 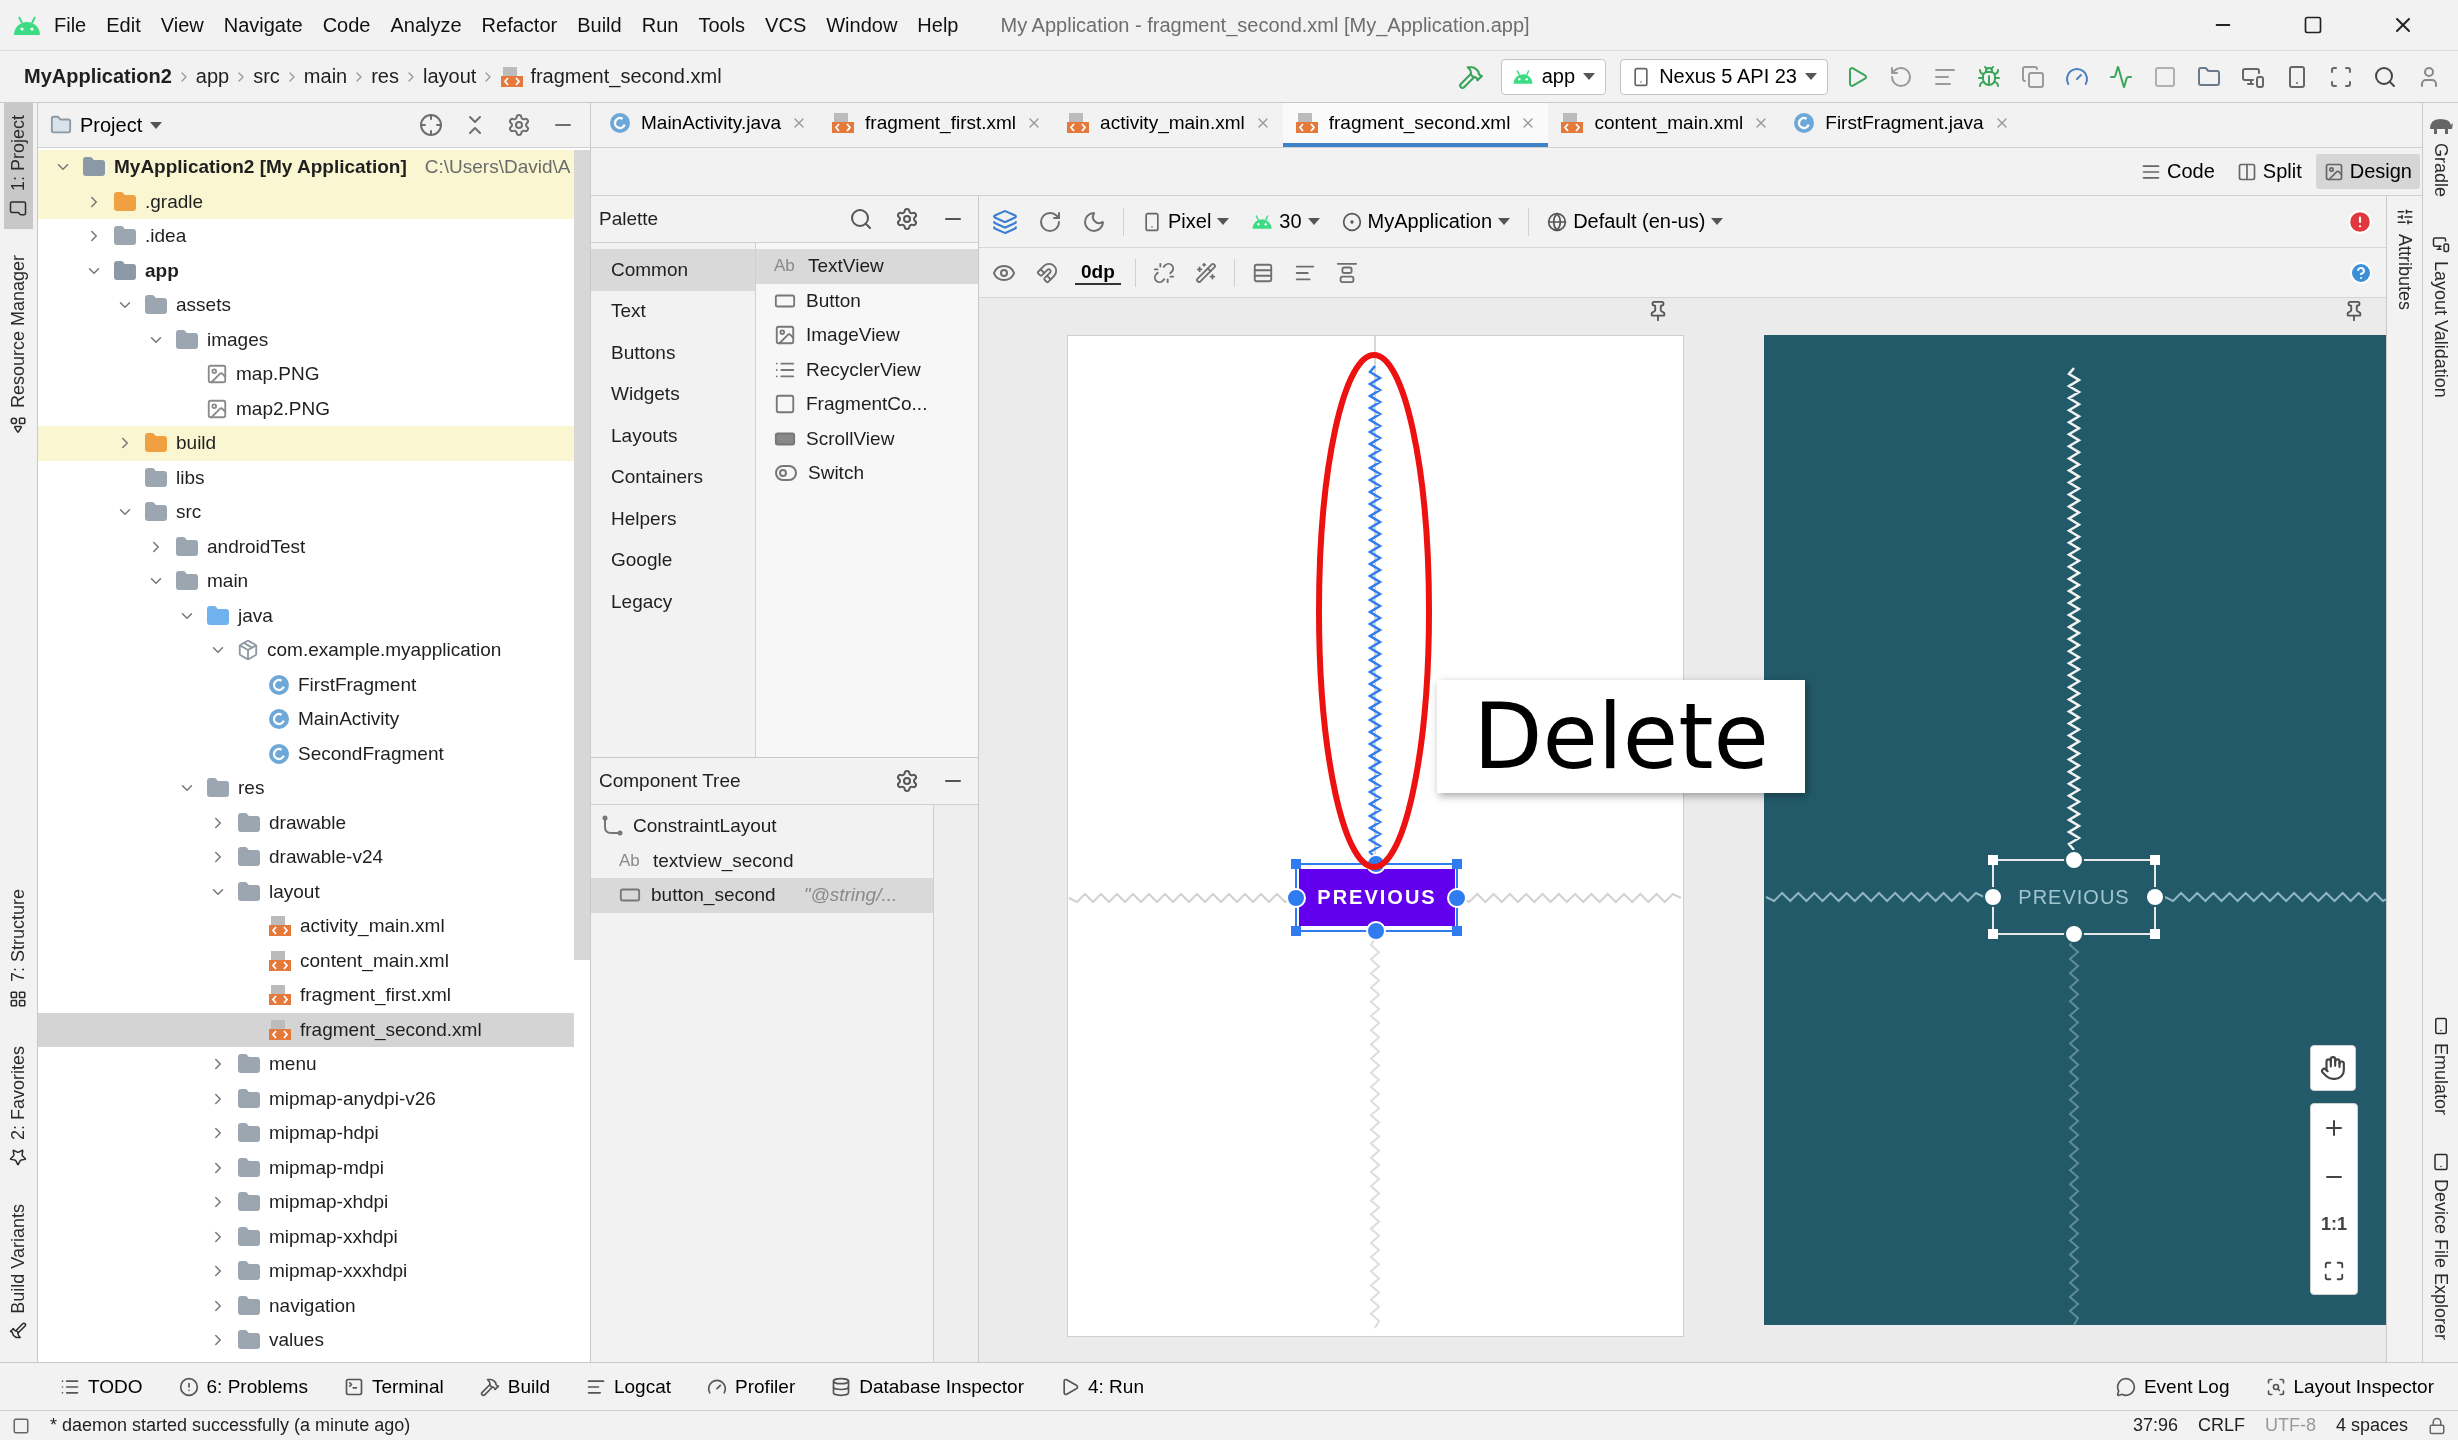 I want to click on tree-item: drawable-v24, so click(x=306, y=857).